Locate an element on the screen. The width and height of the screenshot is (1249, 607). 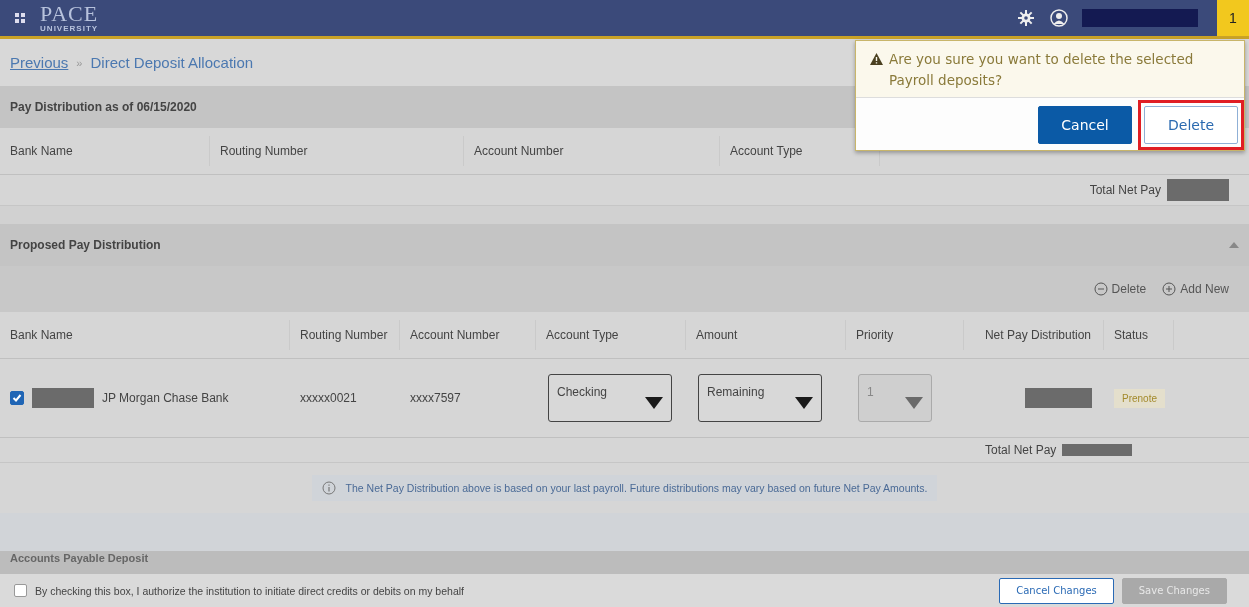
warning-icon is located at coordinates (876, 59).